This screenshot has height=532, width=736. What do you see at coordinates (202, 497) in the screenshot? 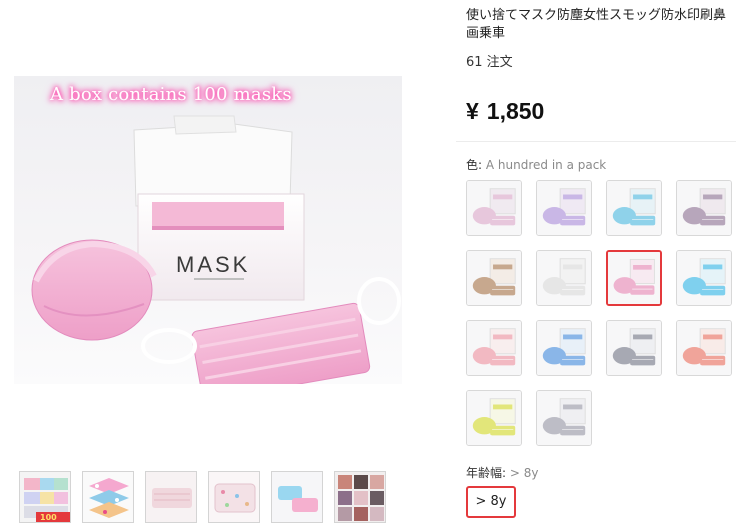
I see `thumbnail-strip: 100` at bounding box center [202, 497].